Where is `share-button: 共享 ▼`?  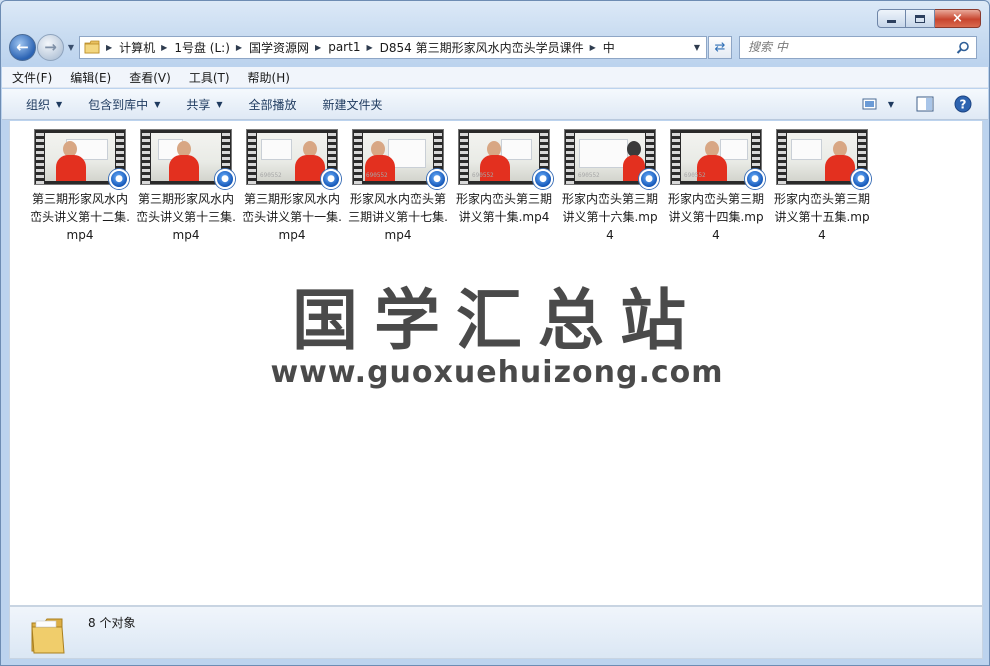
share-button: 共享 ▼ is located at coordinates (204, 104).